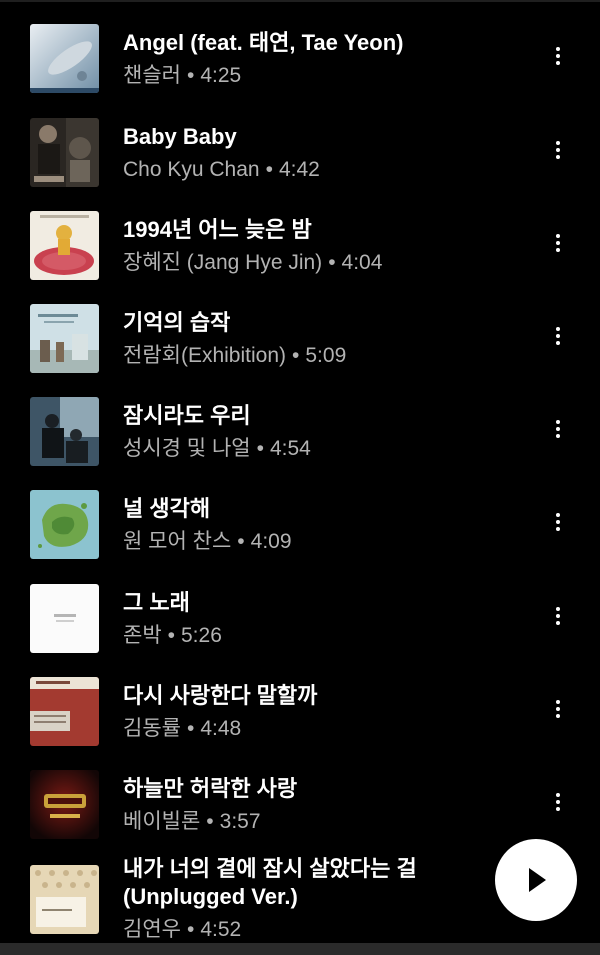 The width and height of the screenshot is (600, 955). I want to click on track-subtitle: 존박 • 5:26, so click(323, 636).